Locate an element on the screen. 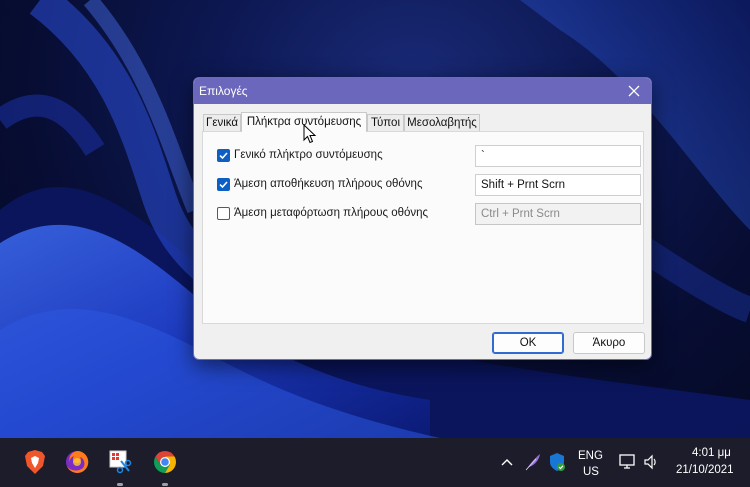  general-hotkey-label: Γενικό πλήκτρο συντόμευσης is located at coordinates (308, 155).